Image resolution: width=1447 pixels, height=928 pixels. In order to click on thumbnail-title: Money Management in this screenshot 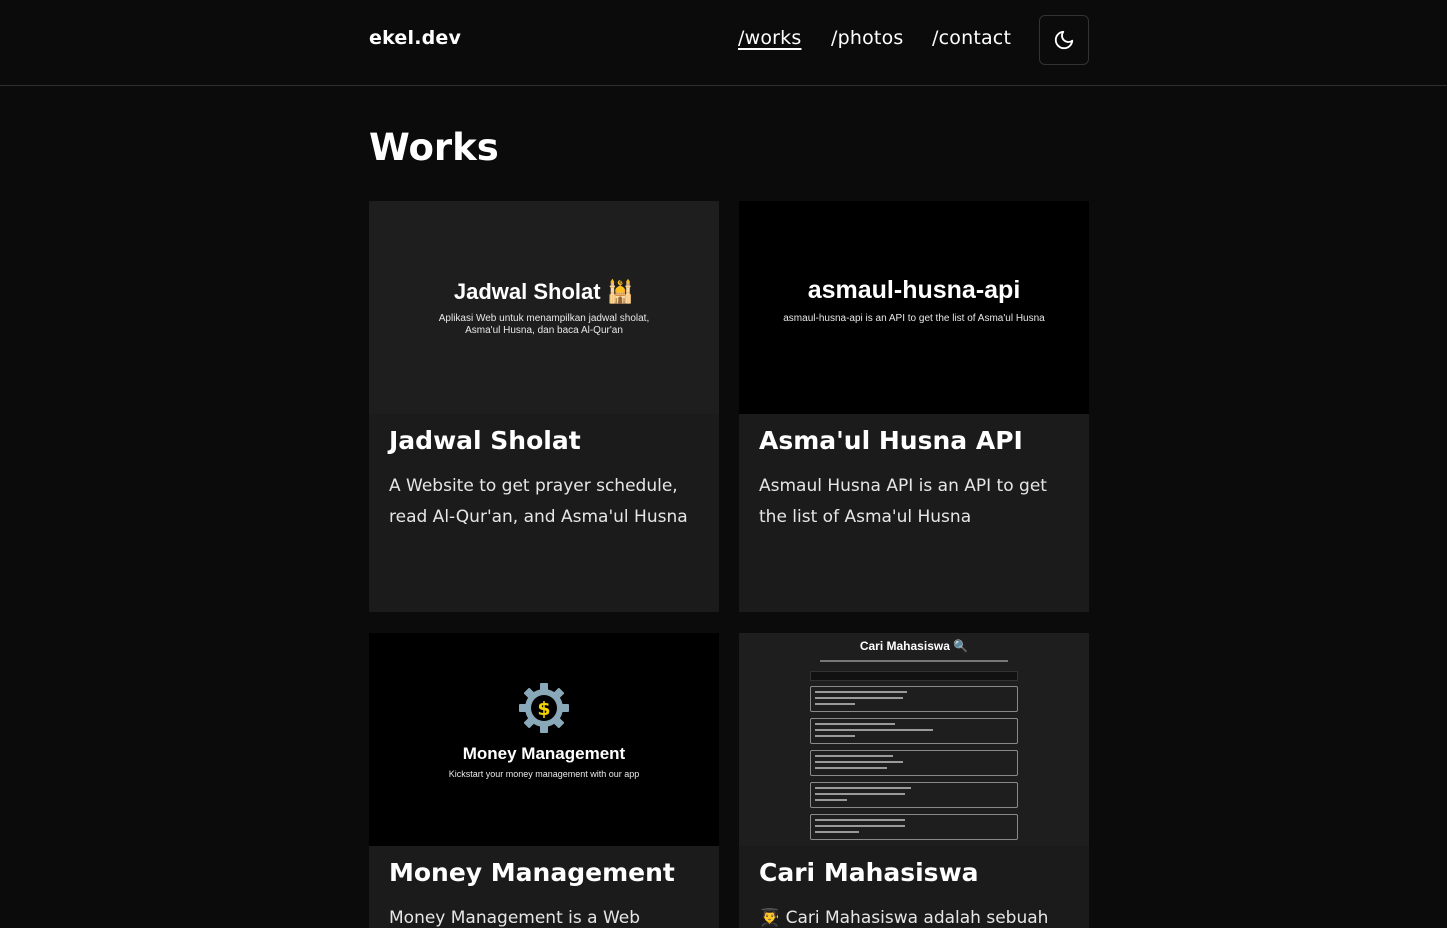, I will do `click(544, 753)`.